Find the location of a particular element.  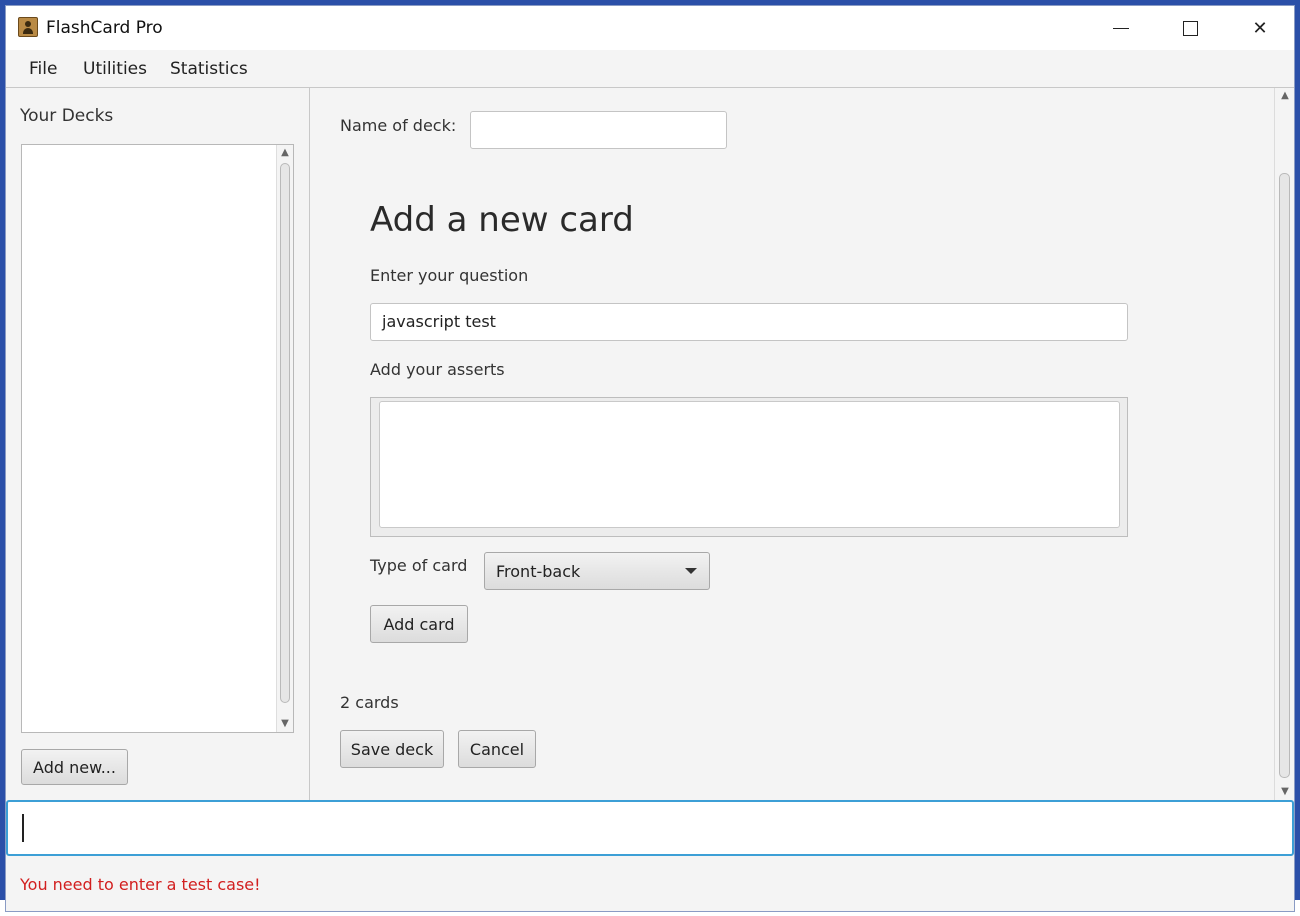

card-type-label: Type of card is located at coordinates (419, 565).